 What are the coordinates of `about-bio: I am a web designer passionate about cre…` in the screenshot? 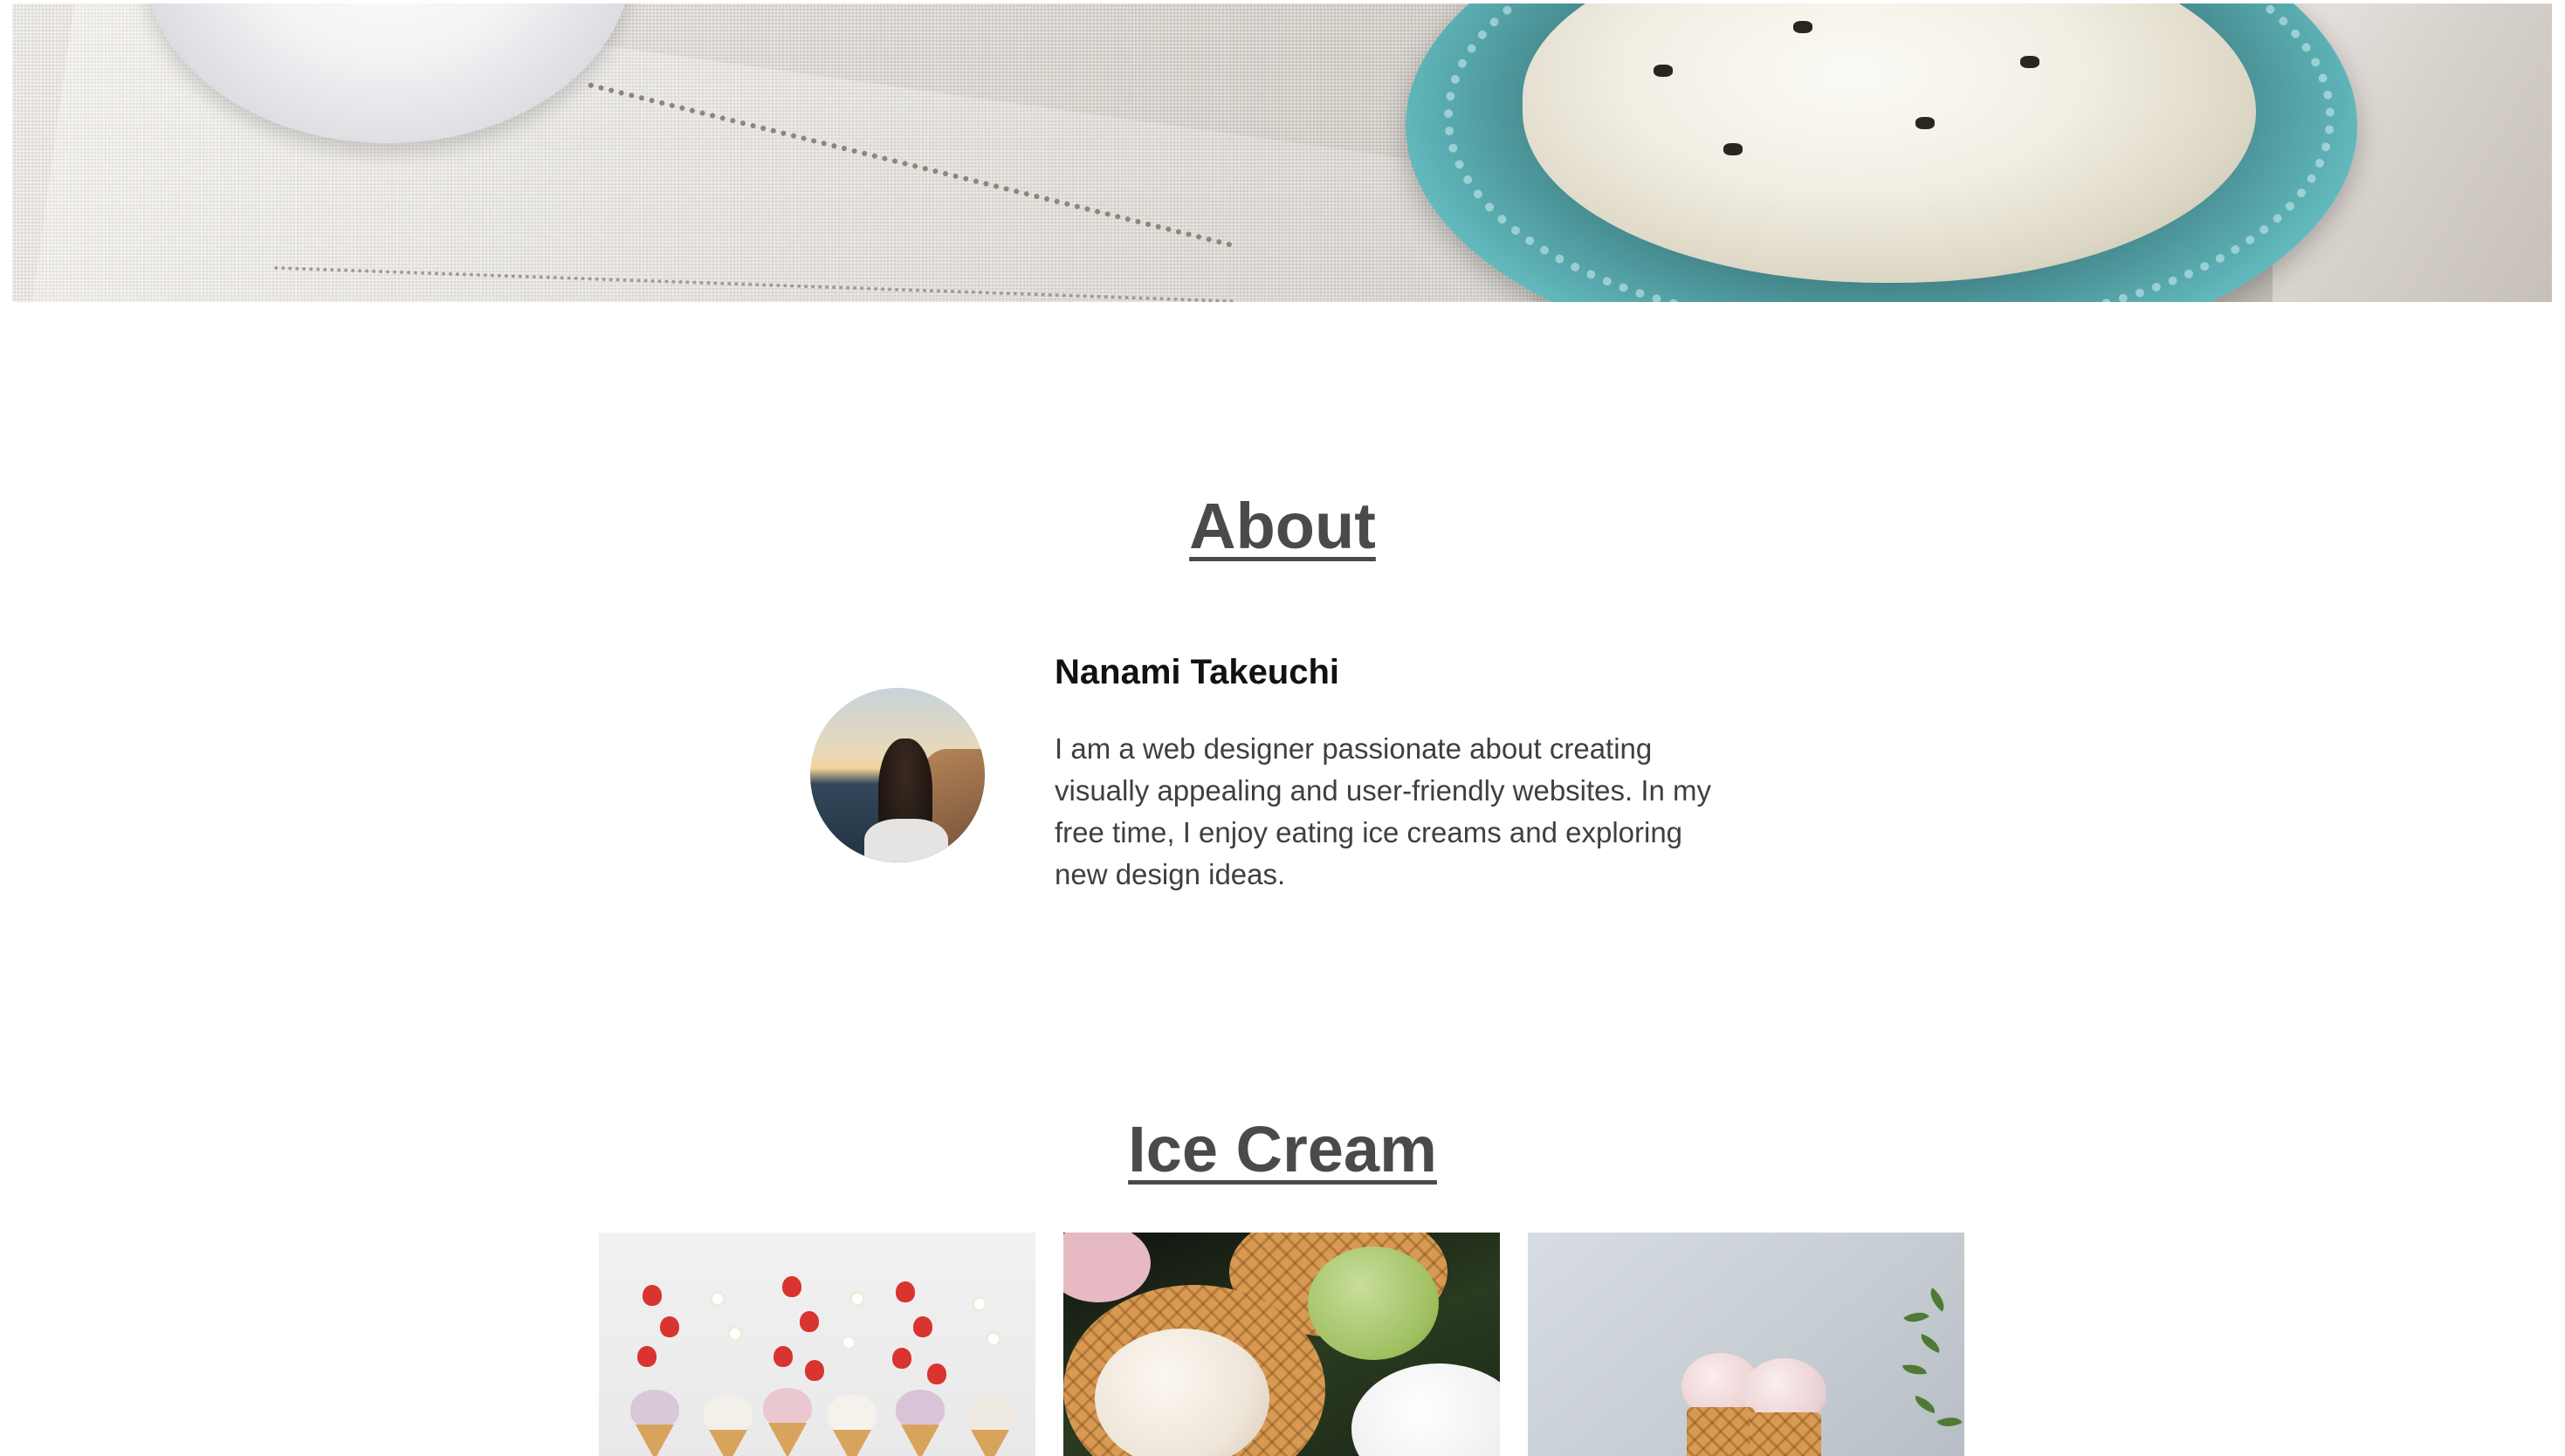 It's located at (1383, 811).